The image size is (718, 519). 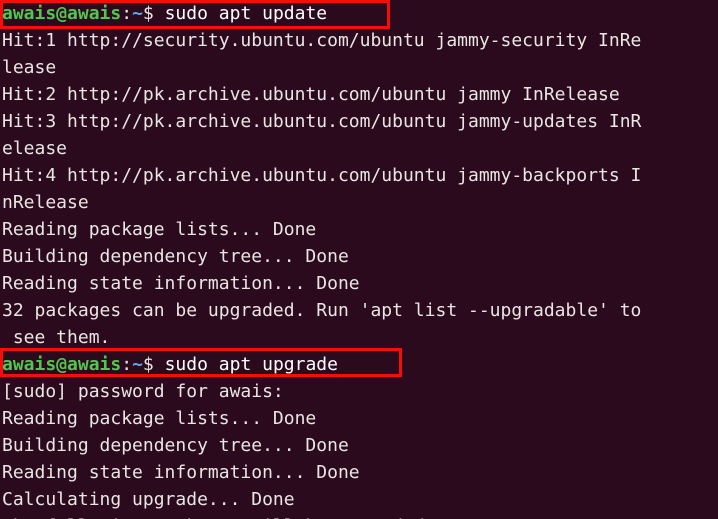 I want to click on terminal-output-line: lease, so click(x=359, y=67).